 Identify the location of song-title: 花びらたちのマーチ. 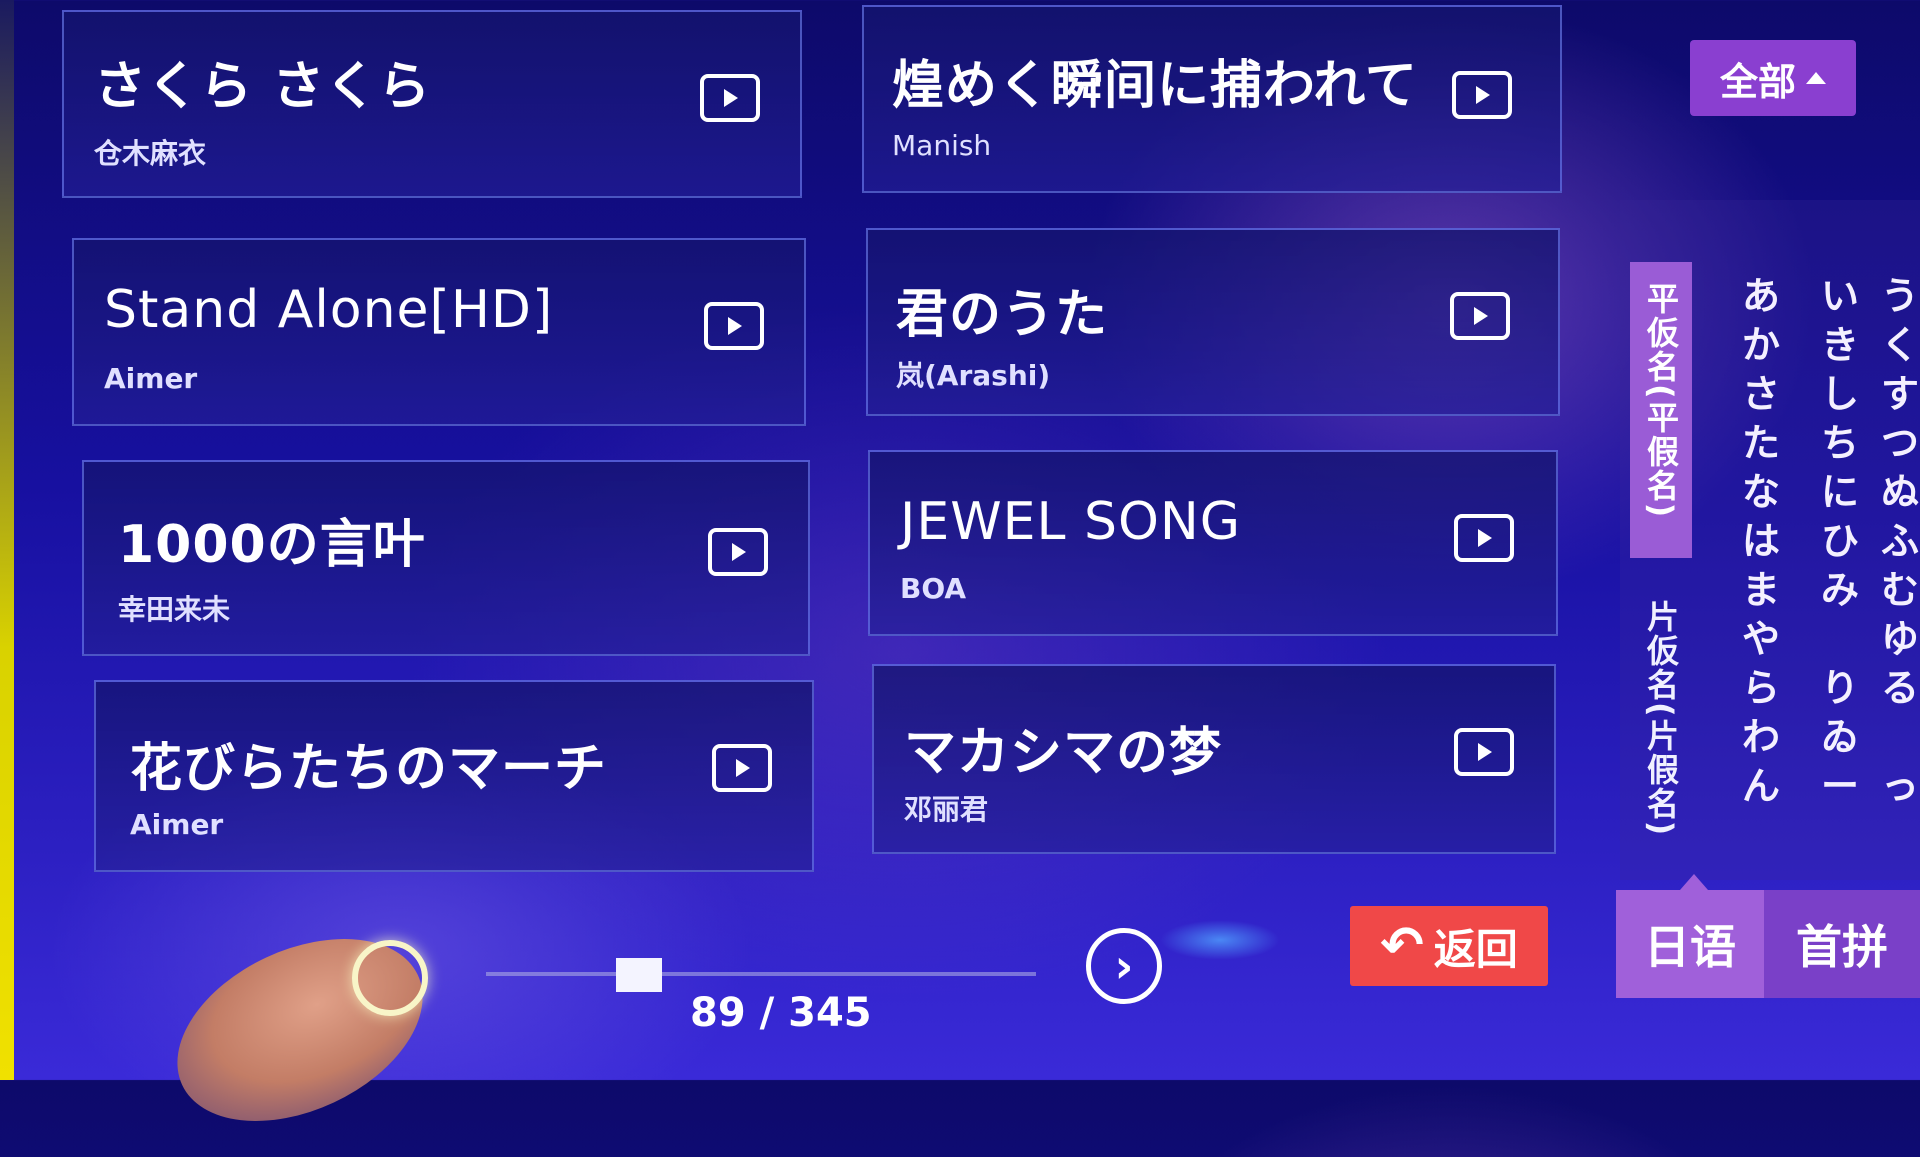
(369, 769).